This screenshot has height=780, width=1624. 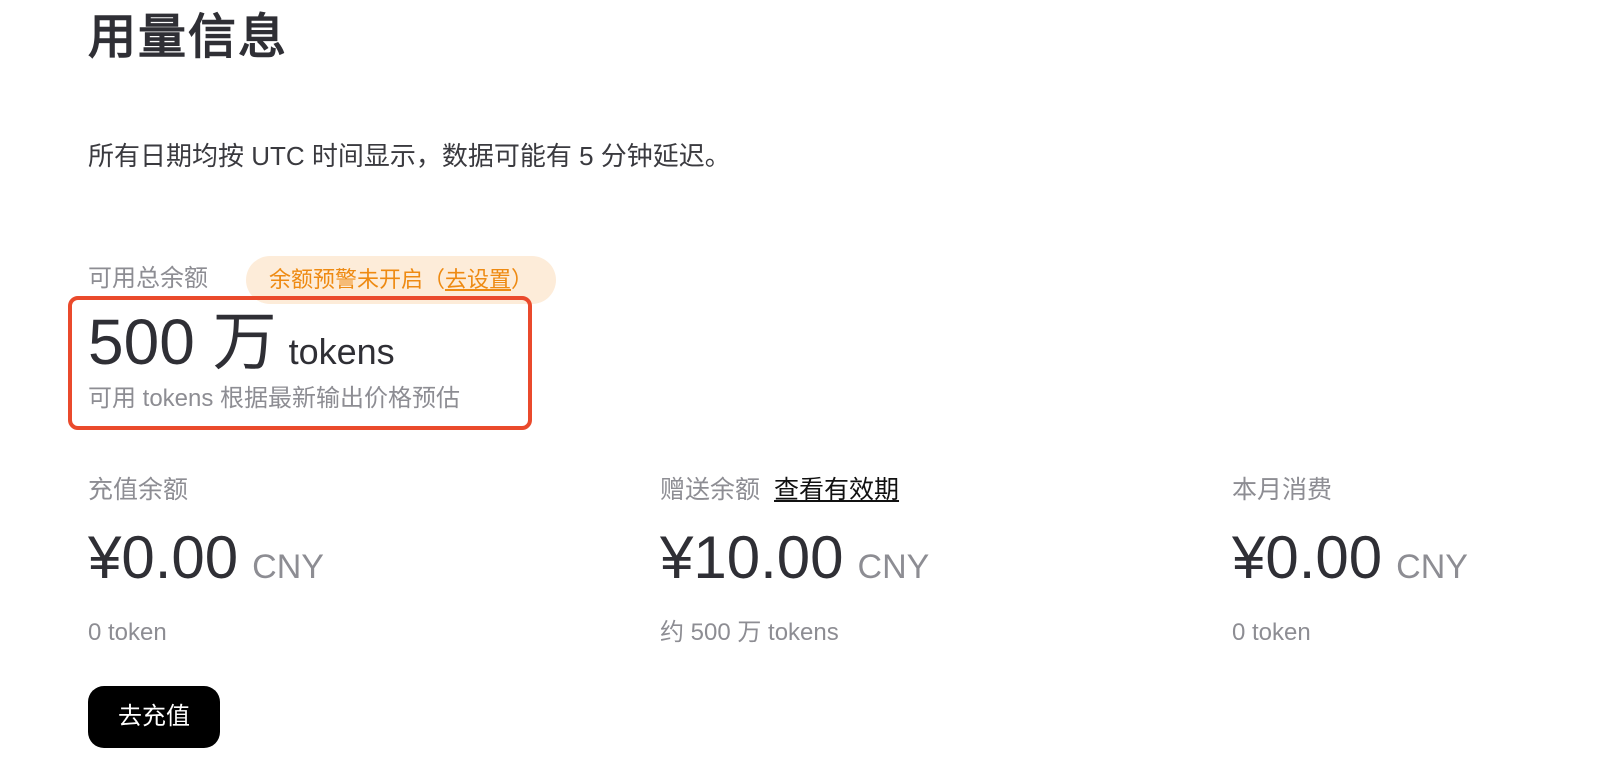 I want to click on alert-settings-link: 去设置, so click(x=478, y=279).